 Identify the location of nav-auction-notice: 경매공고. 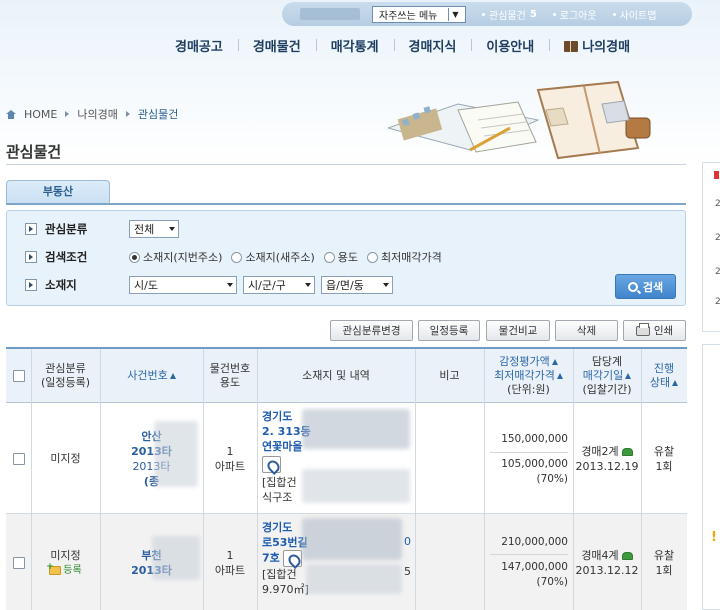
(199, 45).